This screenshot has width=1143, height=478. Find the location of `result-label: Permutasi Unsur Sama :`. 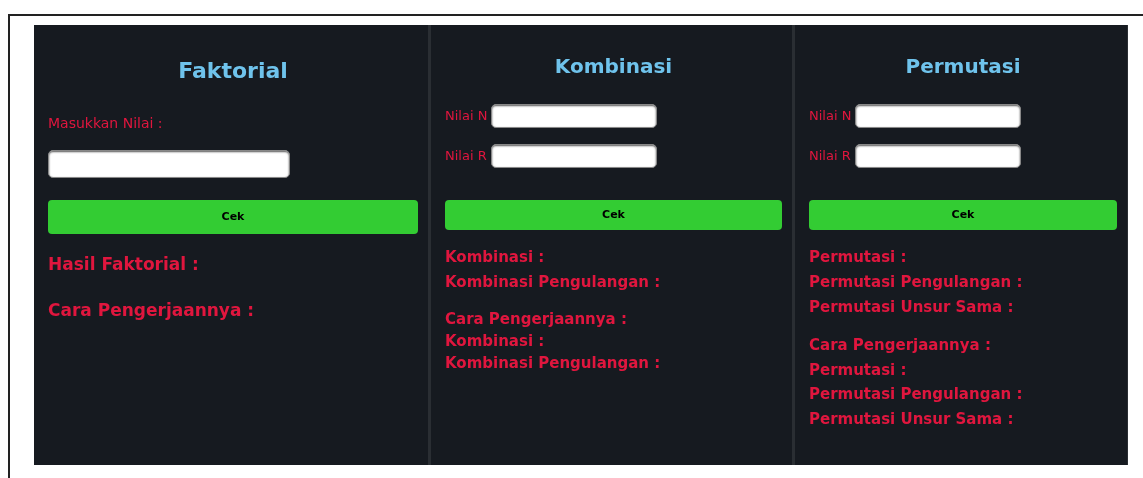

result-label: Permutasi Unsur Sama : is located at coordinates (912, 307).